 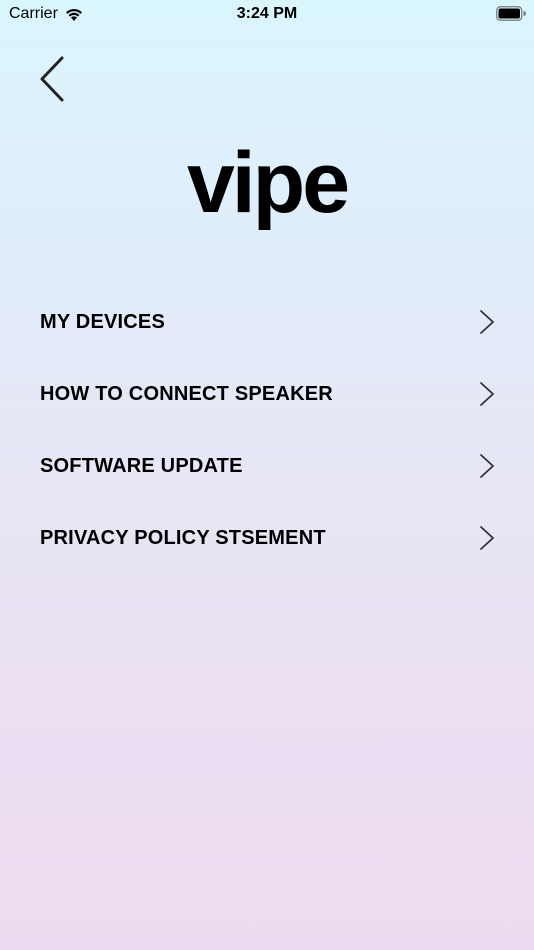 I want to click on status-time: 3:24 PM, so click(x=267, y=13).